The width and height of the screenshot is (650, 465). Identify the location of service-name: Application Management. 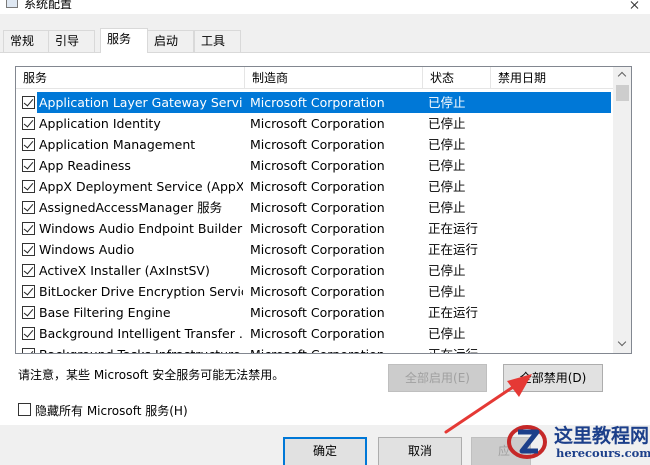
(117, 144).